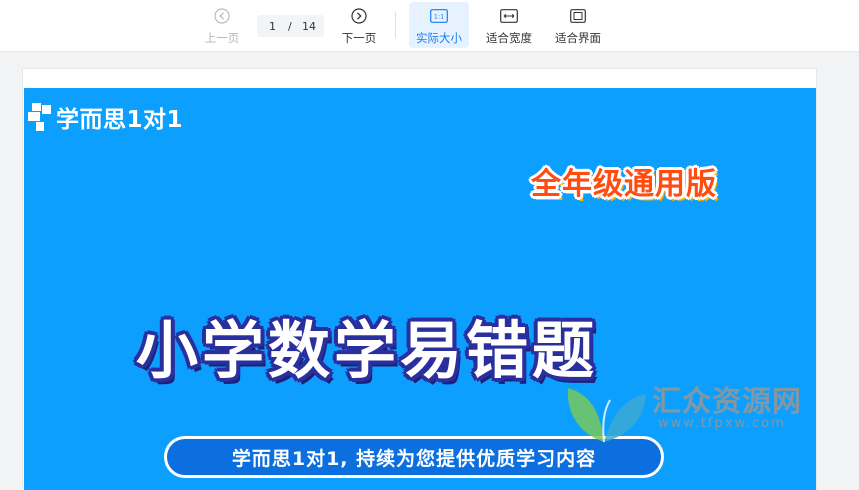  I want to click on actual-size-icon: 1:1, so click(439, 16).